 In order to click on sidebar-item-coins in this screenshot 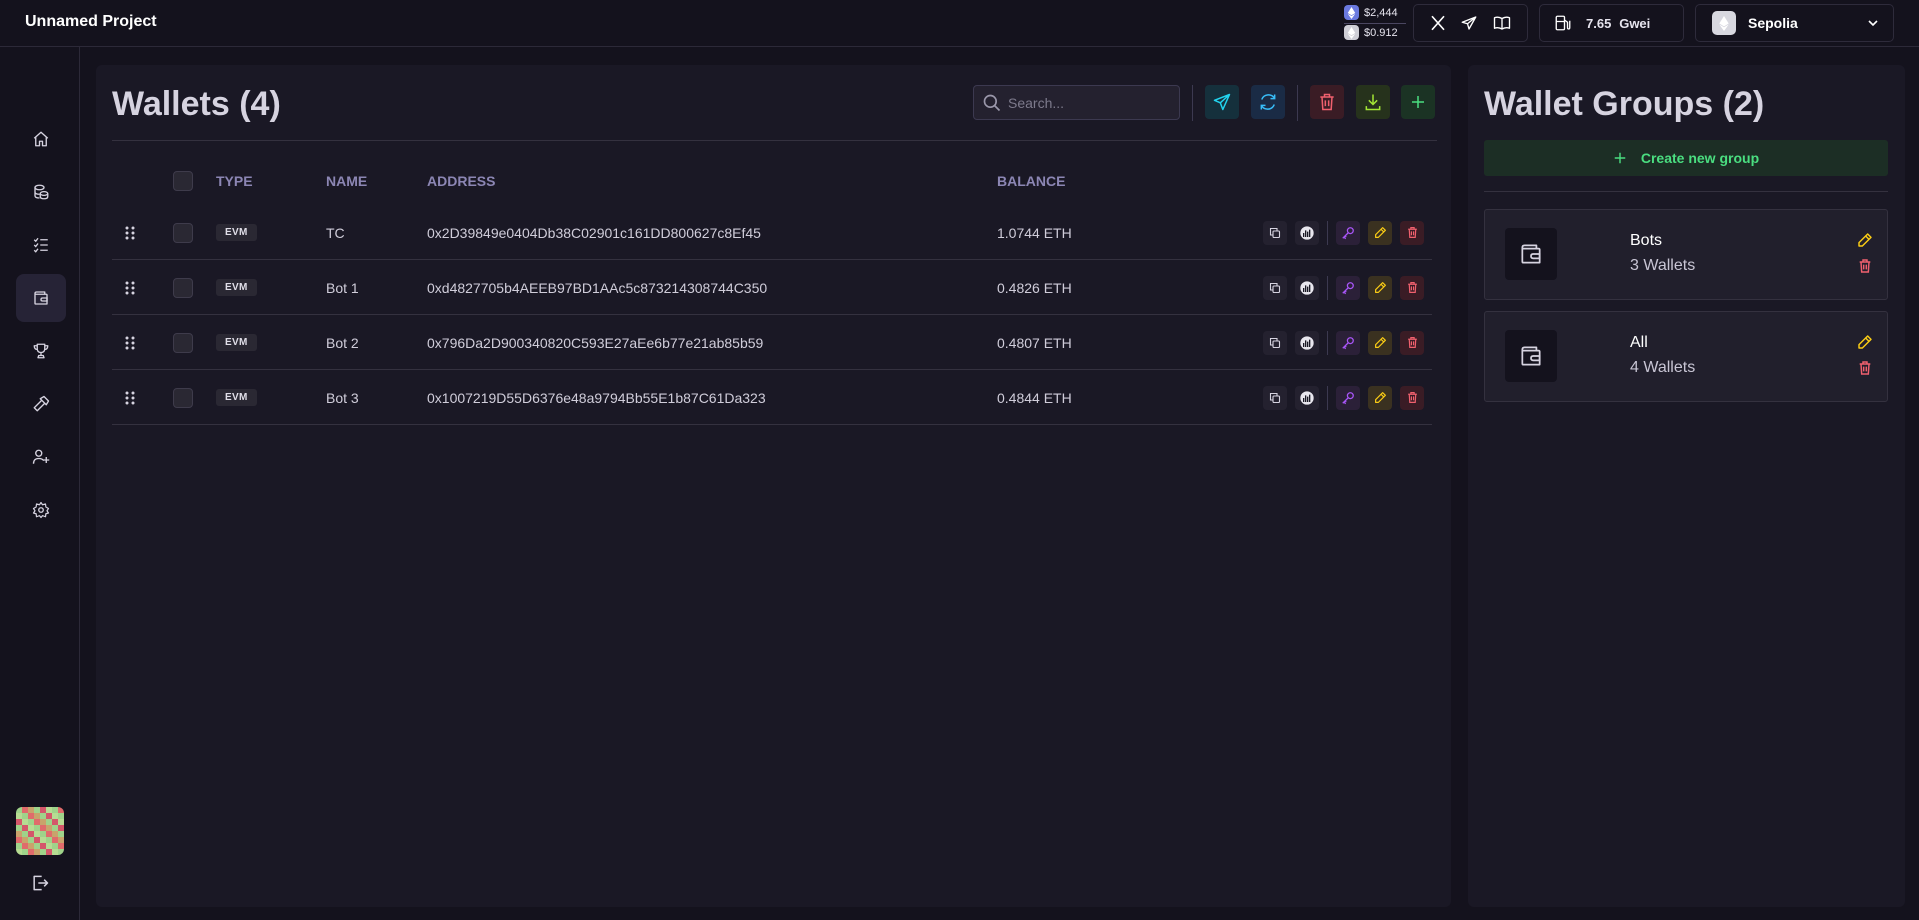, I will do `click(41, 192)`.